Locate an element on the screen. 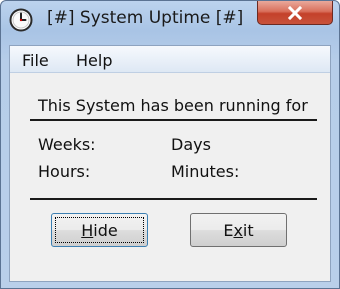 The width and height of the screenshot is (340, 289). clock-icon is located at coordinates (21, 20).